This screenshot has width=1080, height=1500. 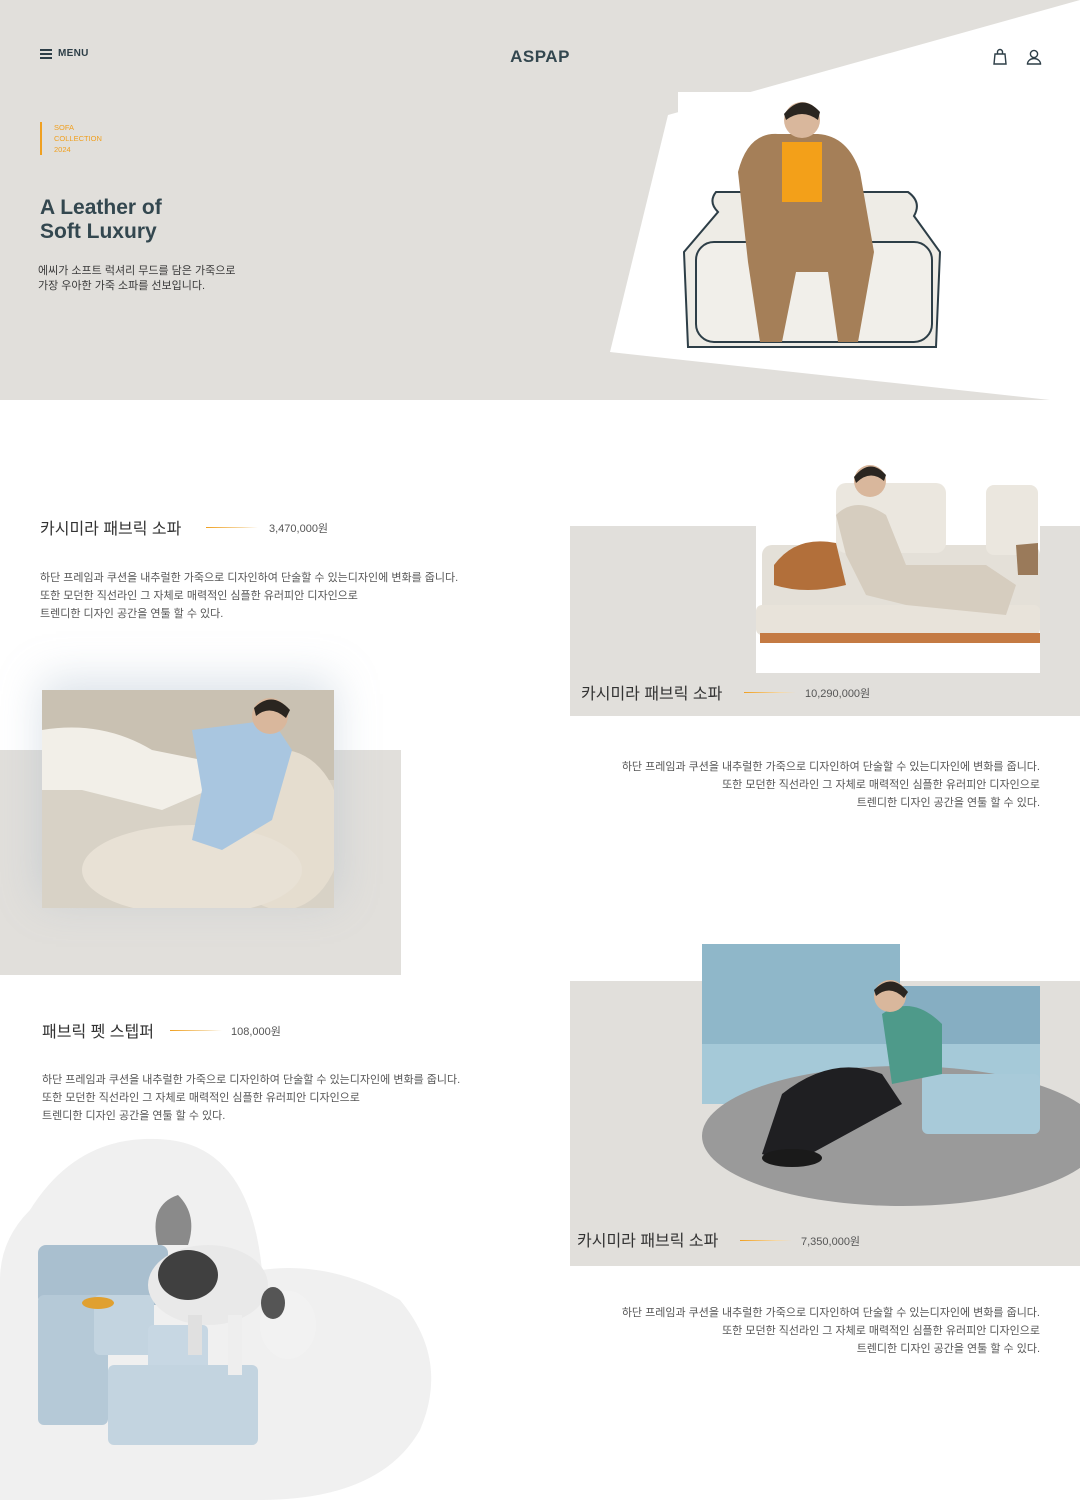 I want to click on bag-icon, so click(x=1000, y=57).